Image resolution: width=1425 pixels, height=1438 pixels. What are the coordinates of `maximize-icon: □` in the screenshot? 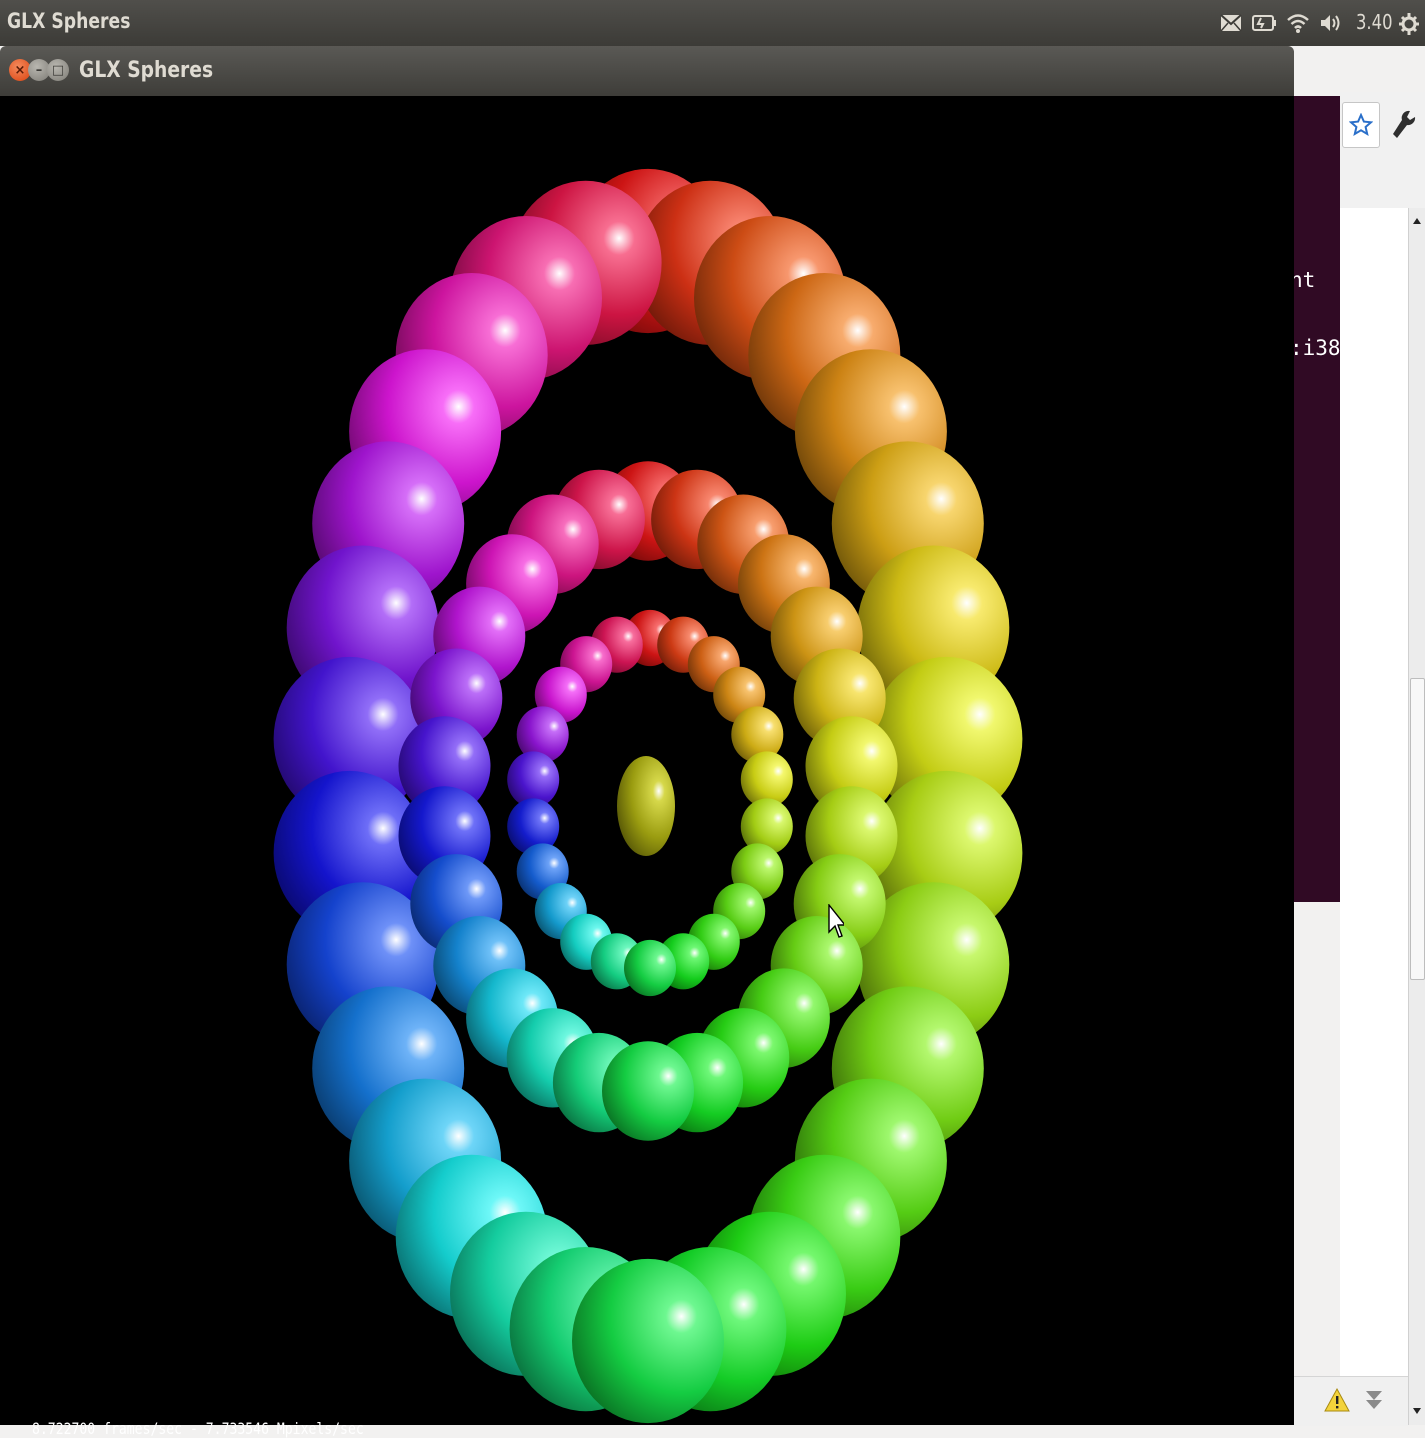 It's located at (58, 70).